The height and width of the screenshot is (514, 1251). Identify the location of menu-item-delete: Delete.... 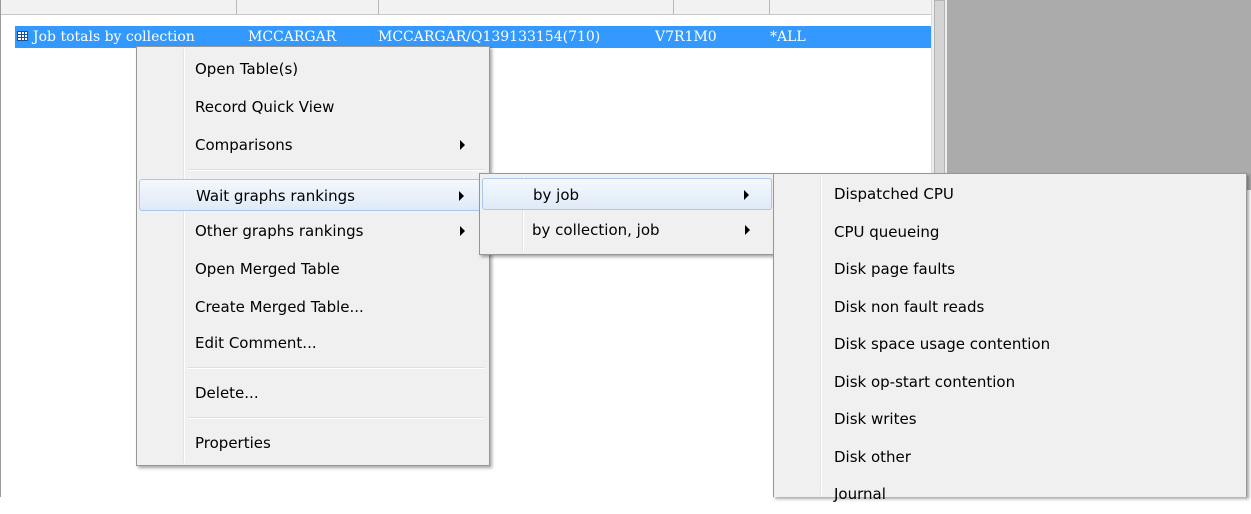
(313, 393).